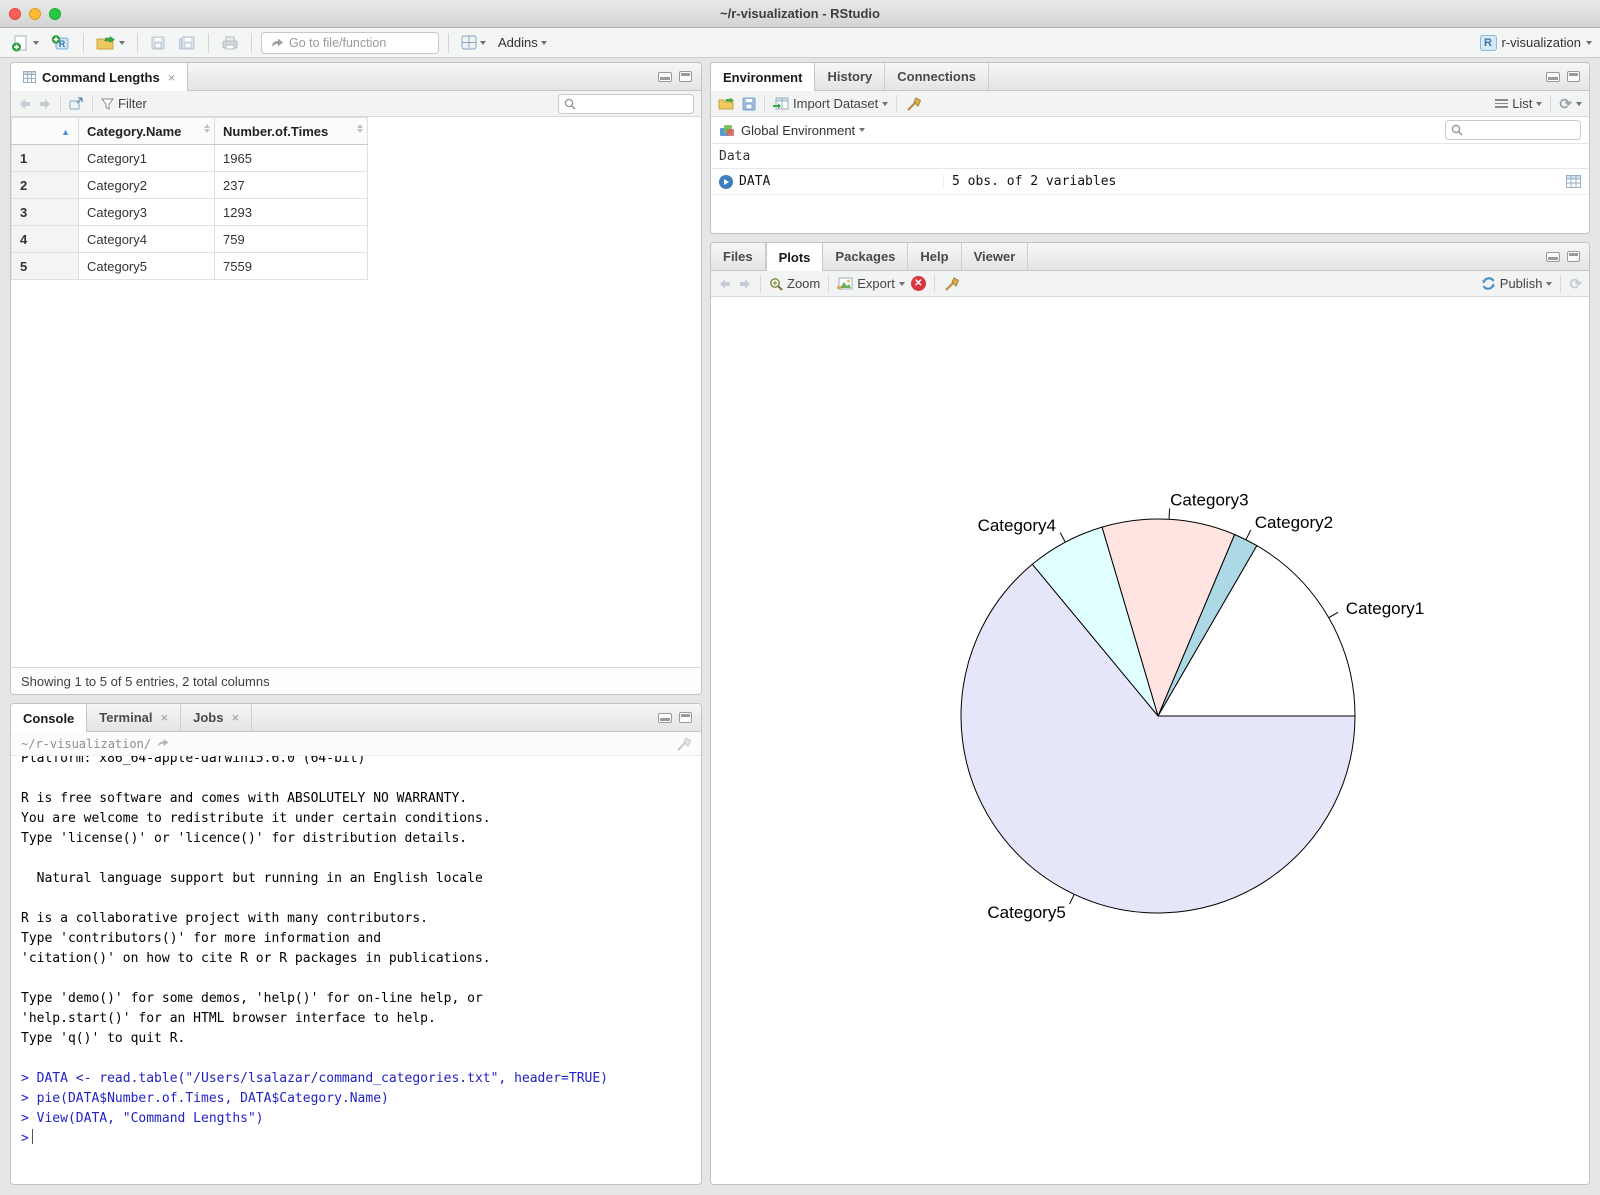  I want to click on popout-window-button, so click(76, 103).